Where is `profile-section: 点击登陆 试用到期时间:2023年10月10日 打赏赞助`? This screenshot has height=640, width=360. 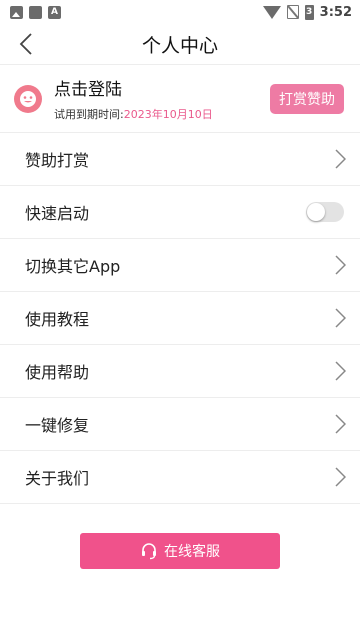 profile-section: 点击登陆 试用到期时间:2023年10月10日 打赏赞助 is located at coordinates (180, 99).